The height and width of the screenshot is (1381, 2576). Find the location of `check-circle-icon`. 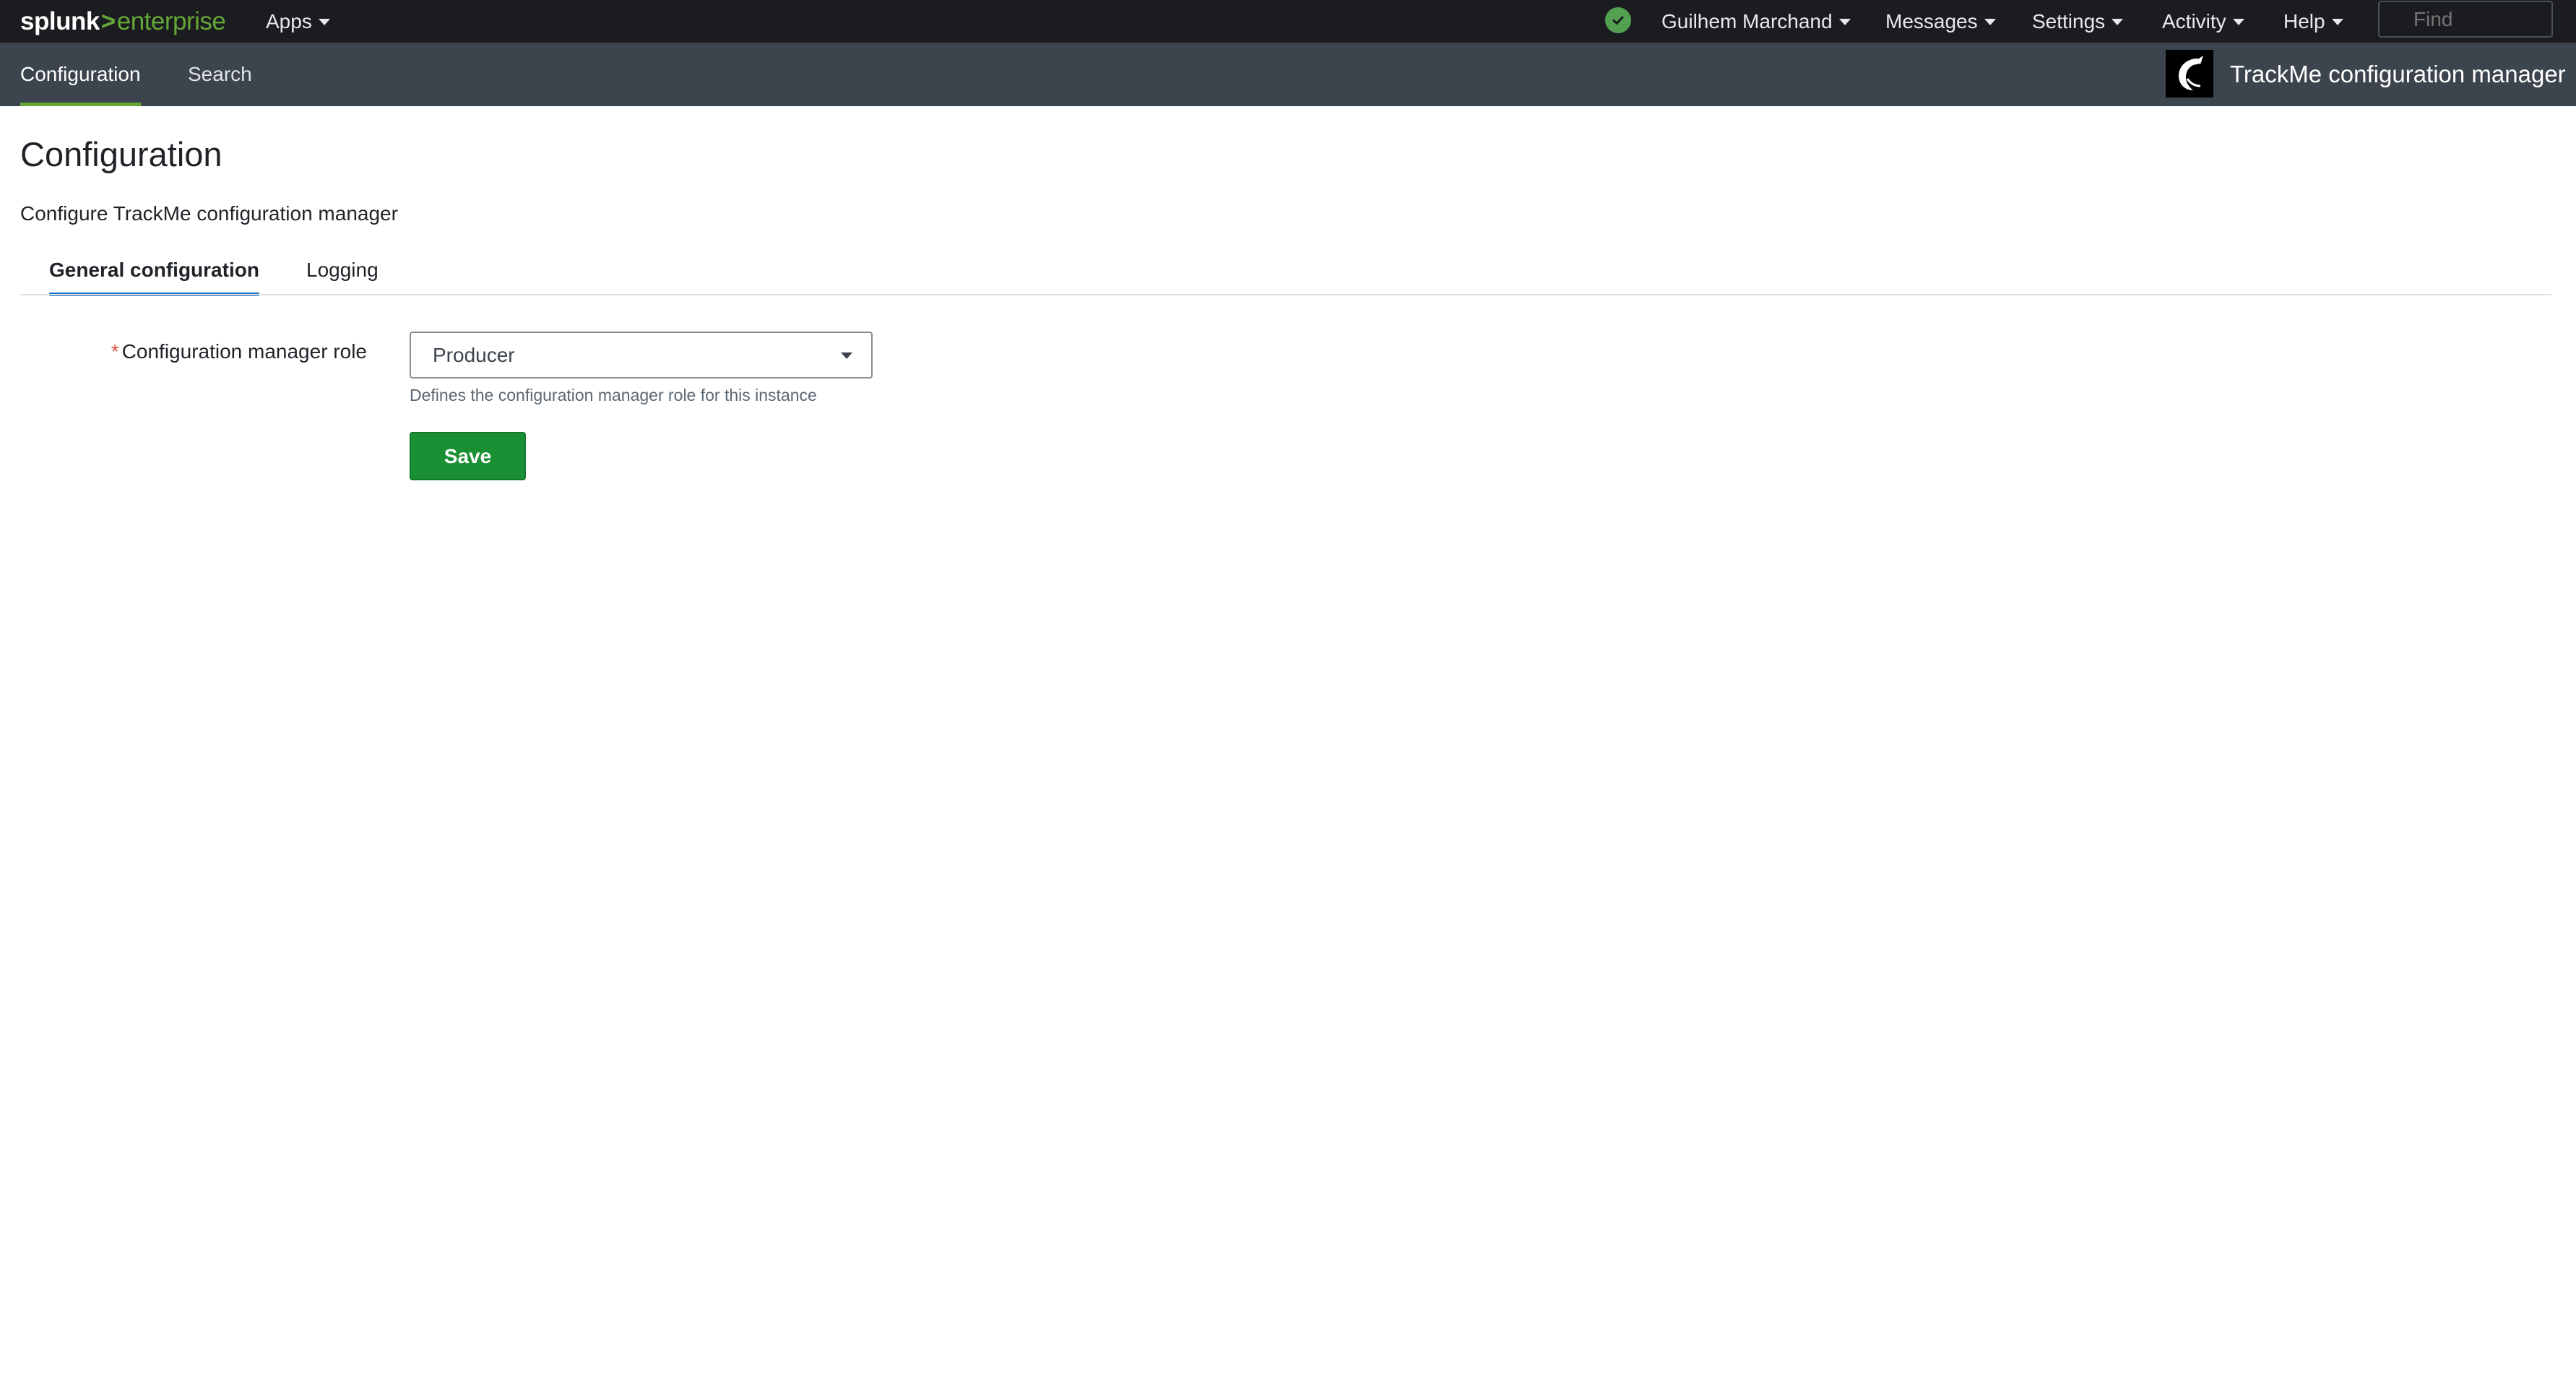

check-circle-icon is located at coordinates (1618, 20).